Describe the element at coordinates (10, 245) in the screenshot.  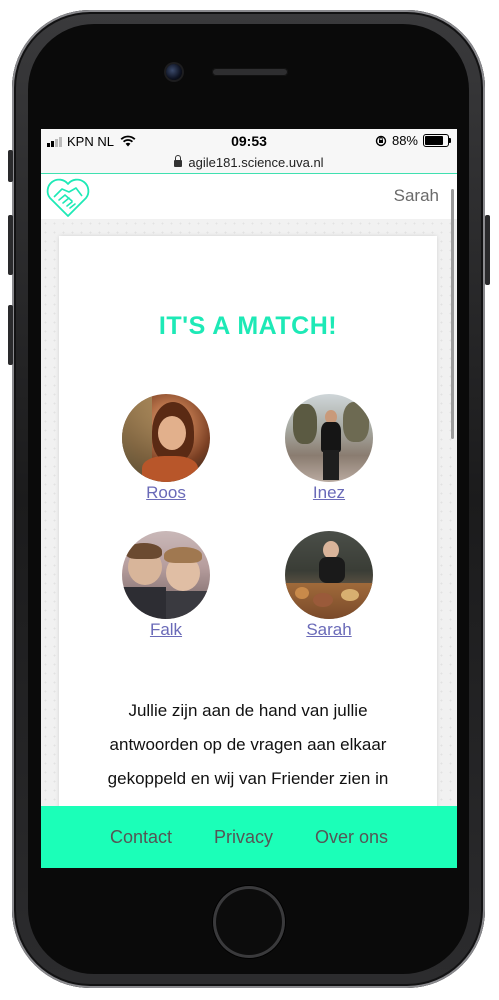
I see `volume-up-button` at that location.